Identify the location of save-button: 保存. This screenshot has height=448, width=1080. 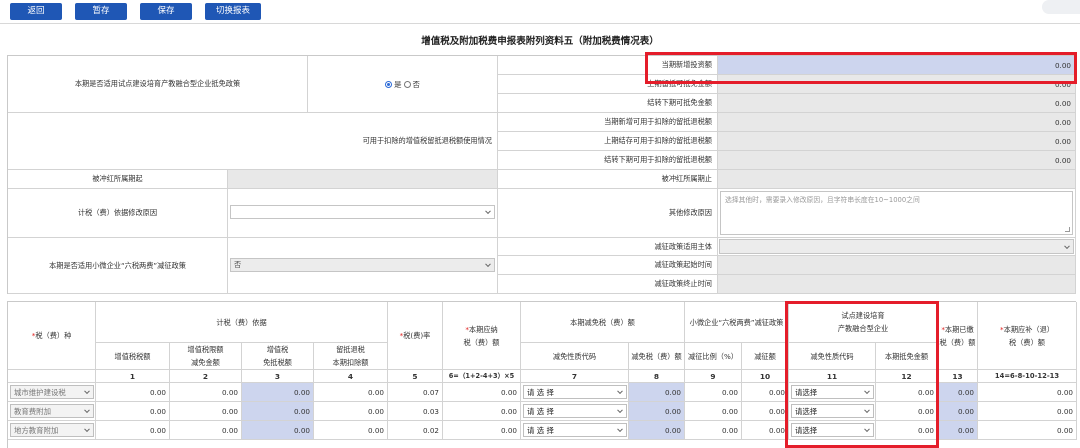
(166, 11).